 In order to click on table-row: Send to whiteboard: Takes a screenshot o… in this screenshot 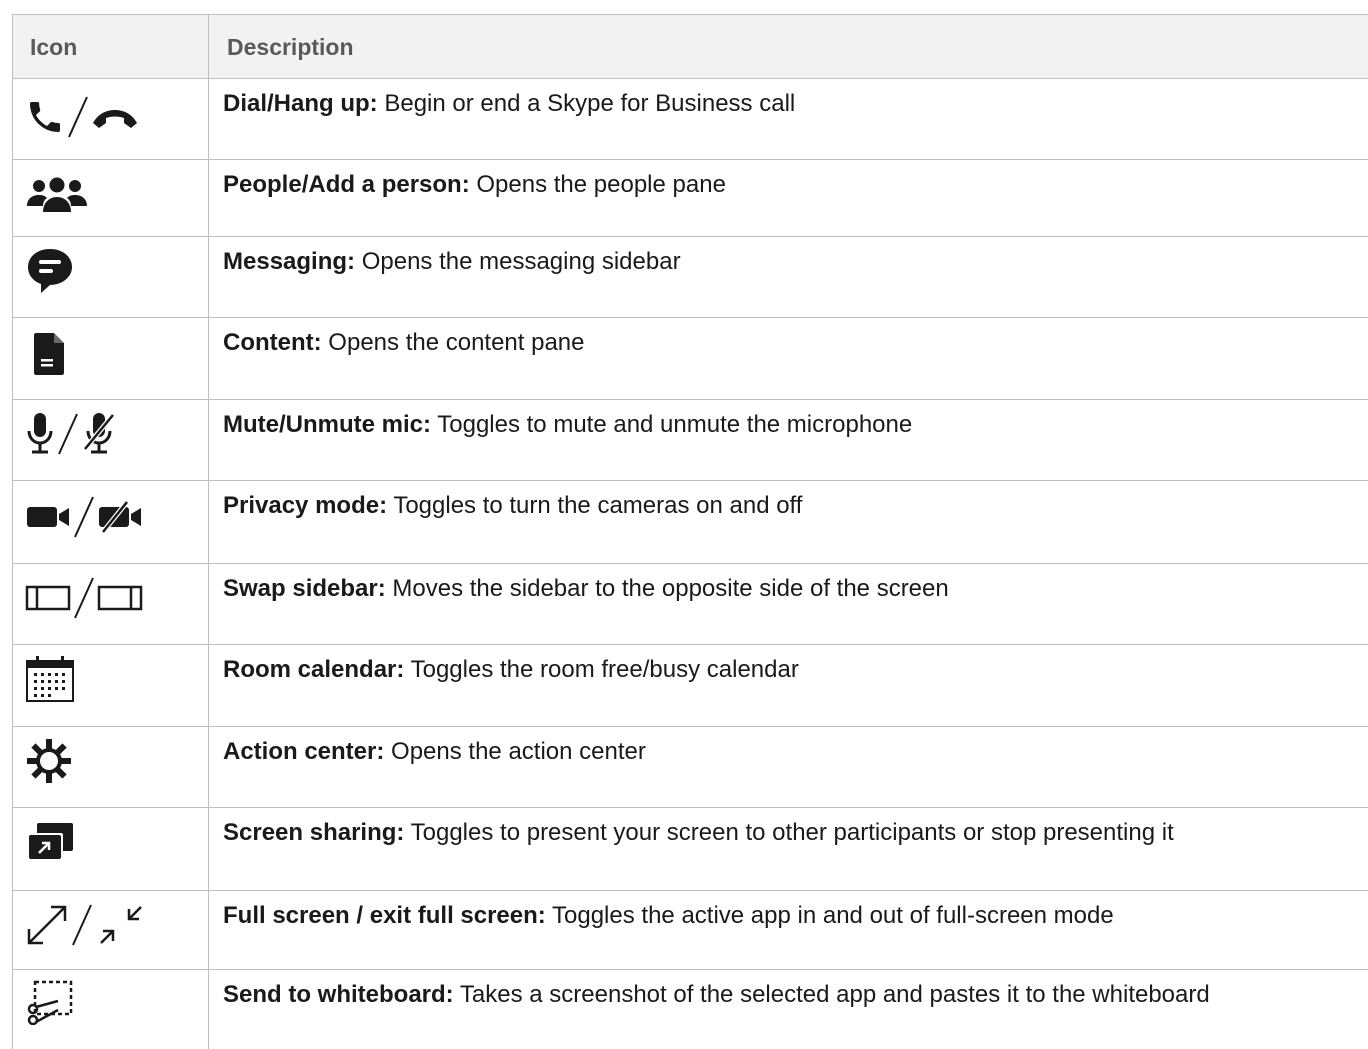, I will do `click(690, 1009)`.